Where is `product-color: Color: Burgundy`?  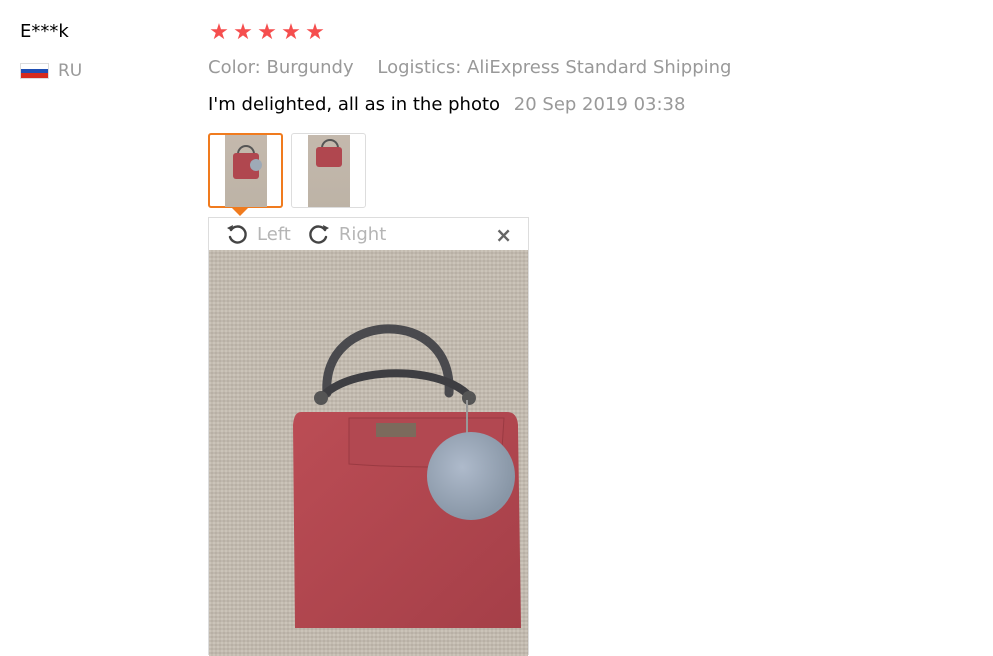 product-color: Color: Burgundy is located at coordinates (281, 67).